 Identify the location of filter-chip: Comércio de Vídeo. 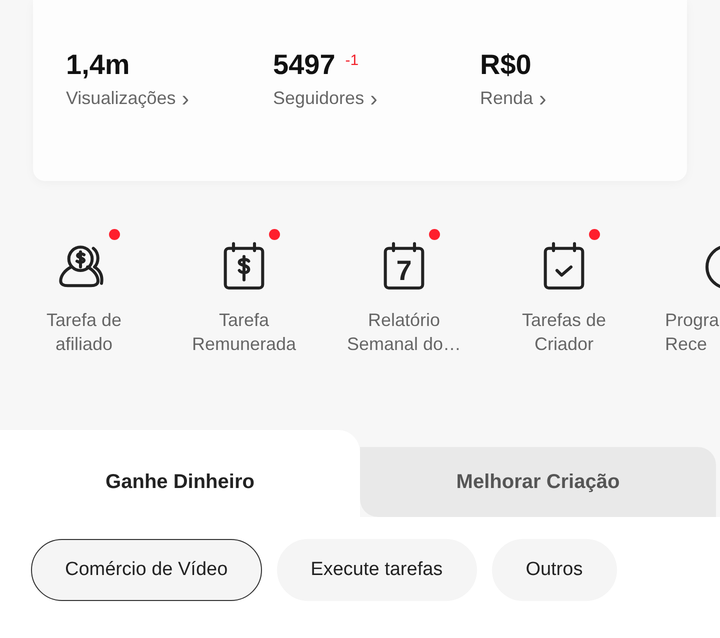
(146, 570).